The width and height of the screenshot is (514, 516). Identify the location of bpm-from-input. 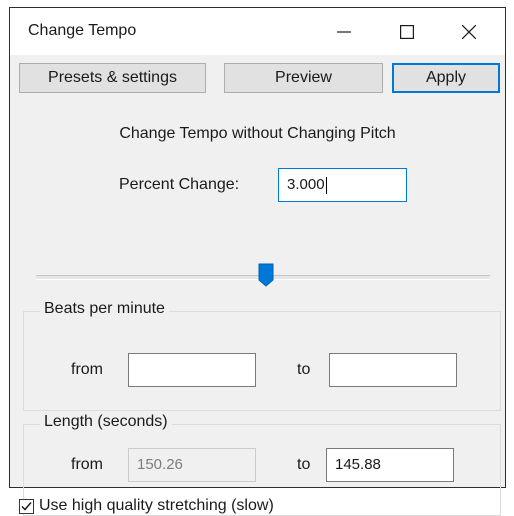
(192, 370).